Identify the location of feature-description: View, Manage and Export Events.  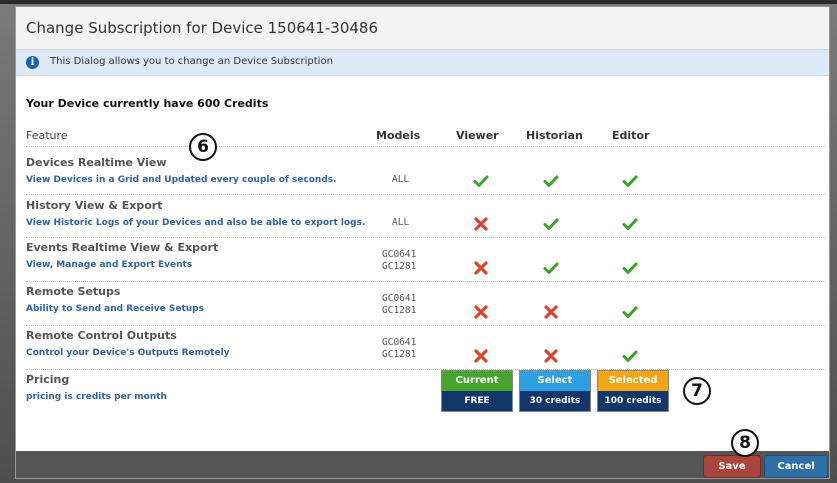
(109, 265).